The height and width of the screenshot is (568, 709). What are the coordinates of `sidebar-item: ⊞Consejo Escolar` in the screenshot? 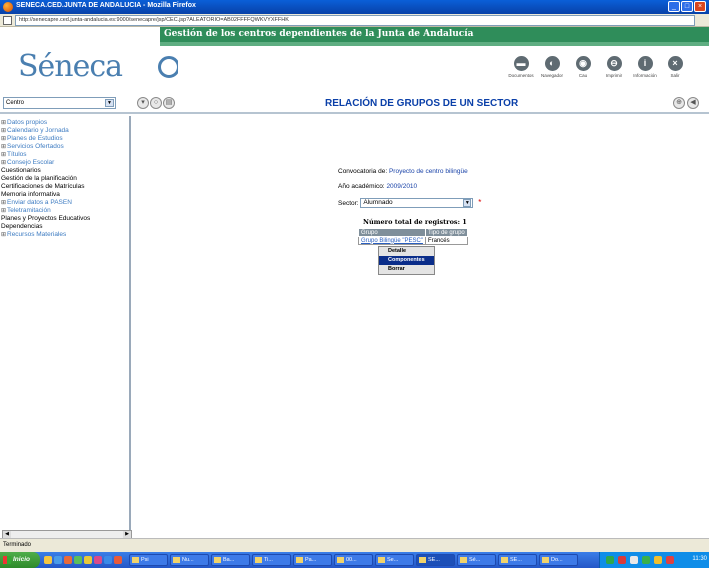 It's located at (65, 163).